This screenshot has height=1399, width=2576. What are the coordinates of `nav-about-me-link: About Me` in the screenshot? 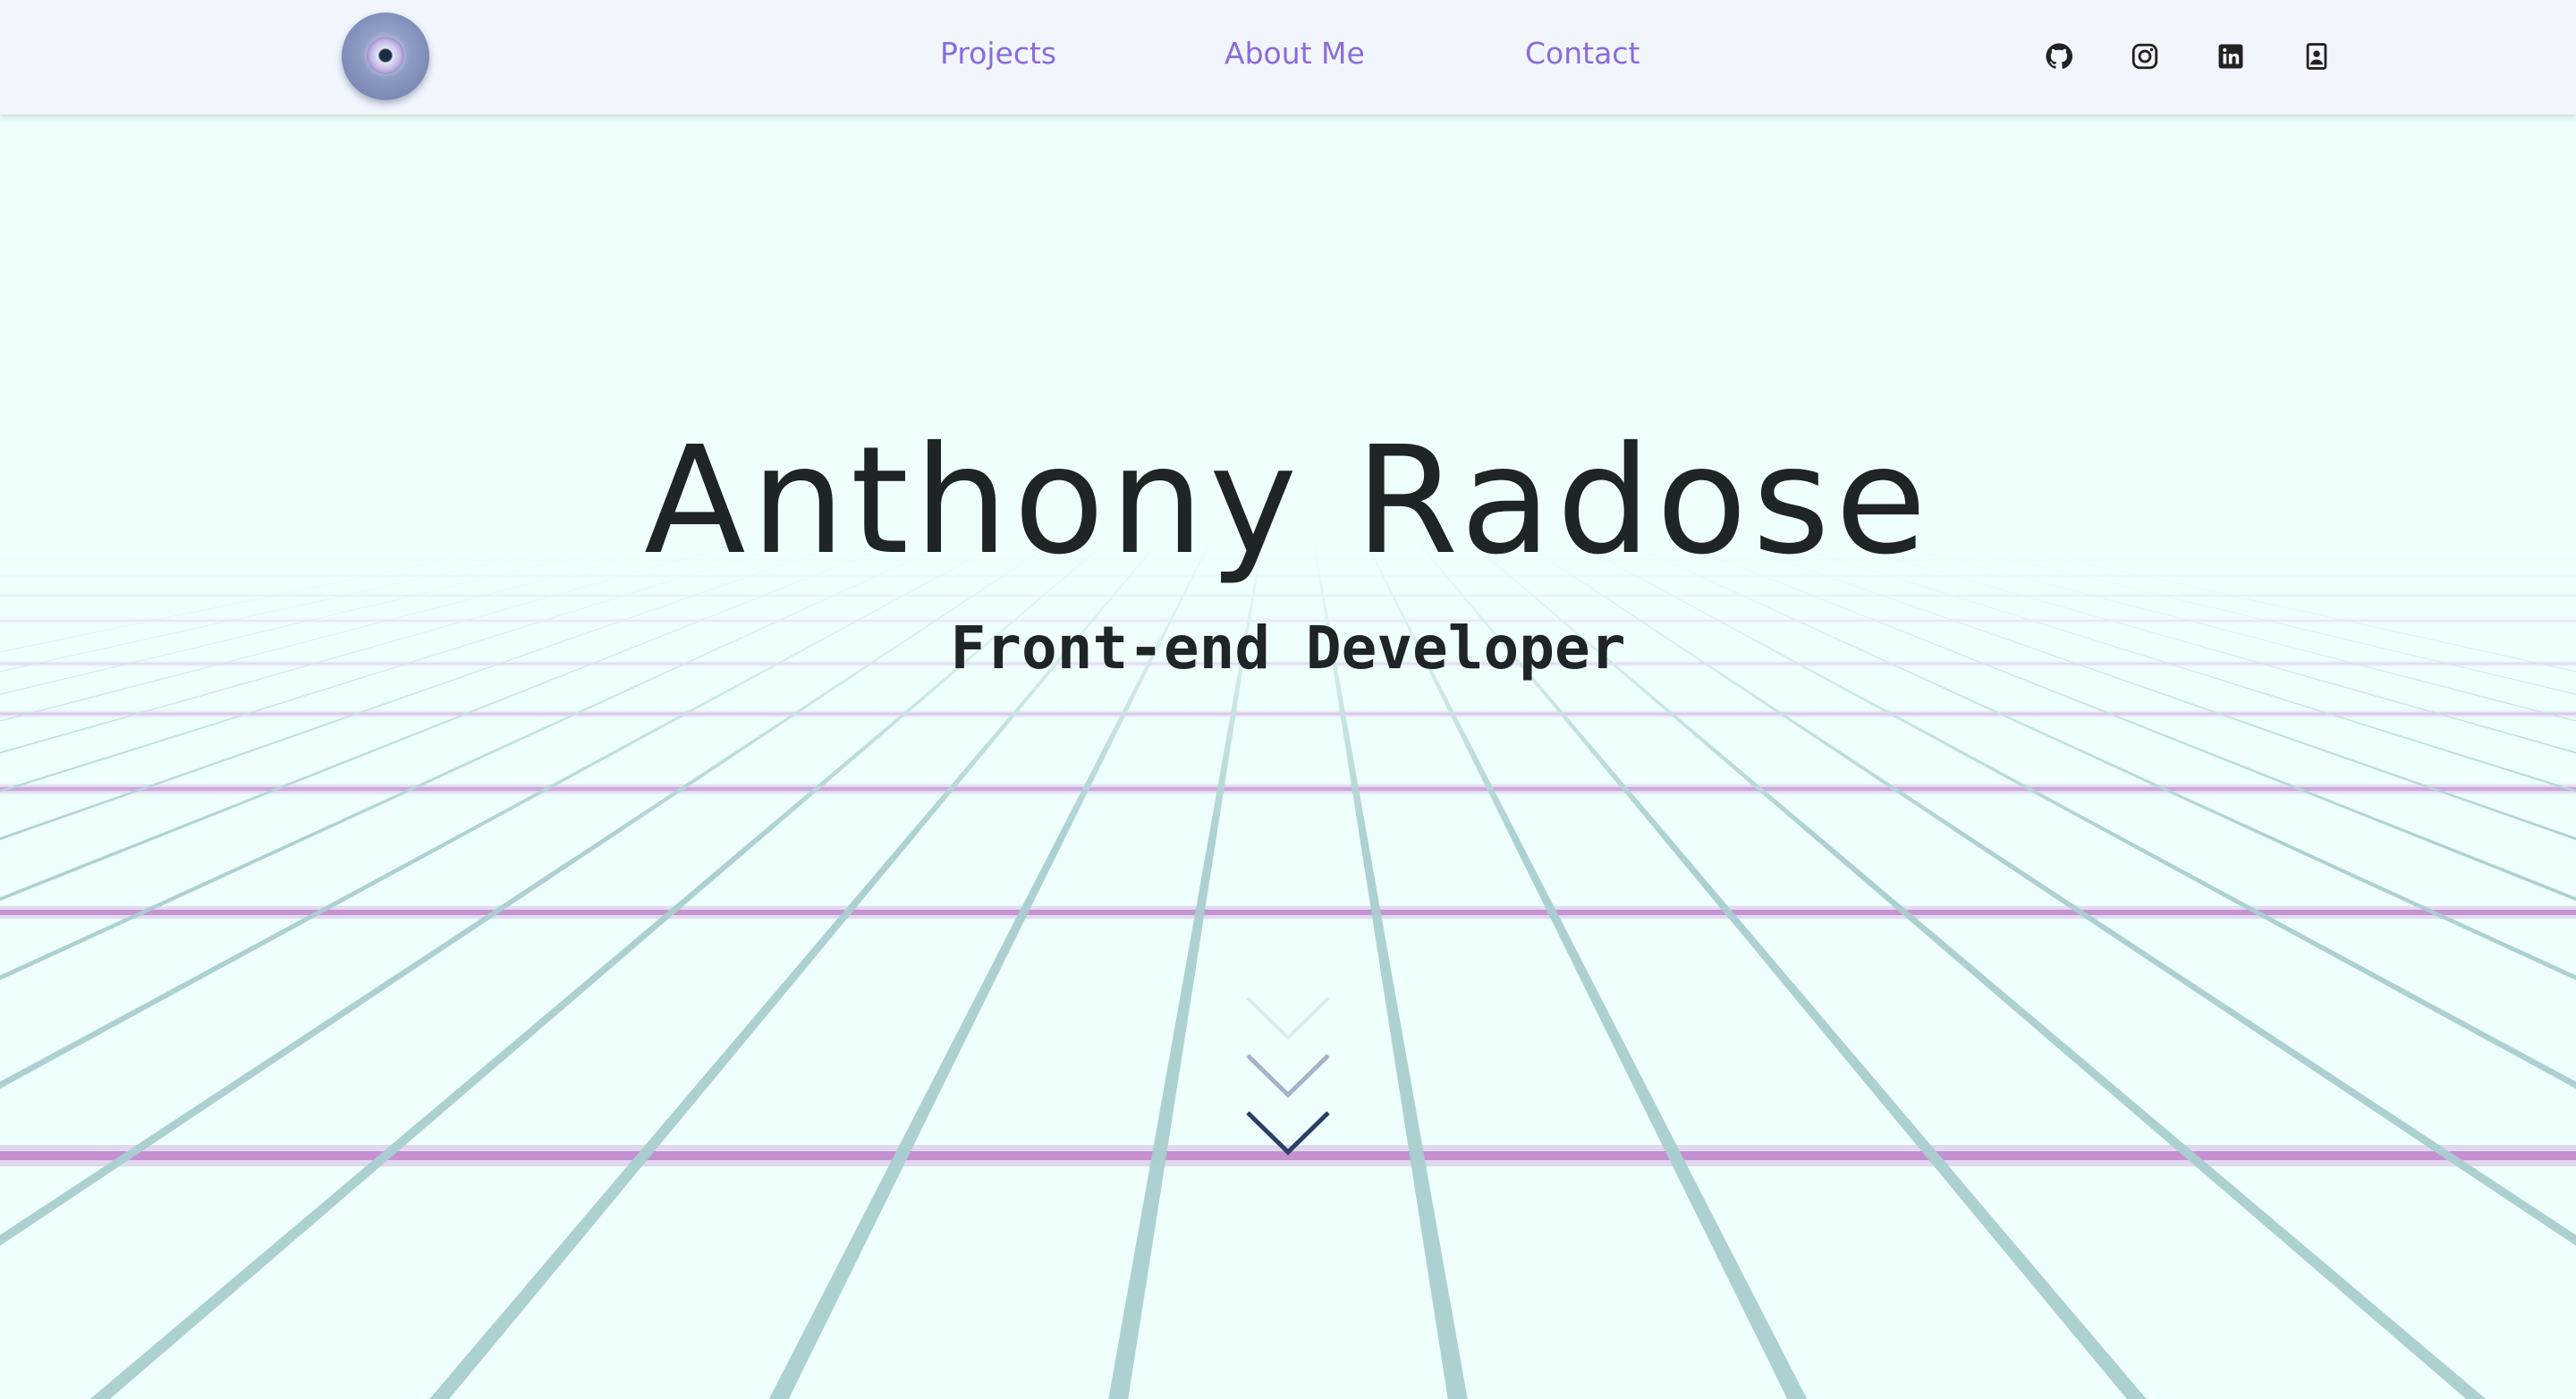 It's located at (1294, 53).